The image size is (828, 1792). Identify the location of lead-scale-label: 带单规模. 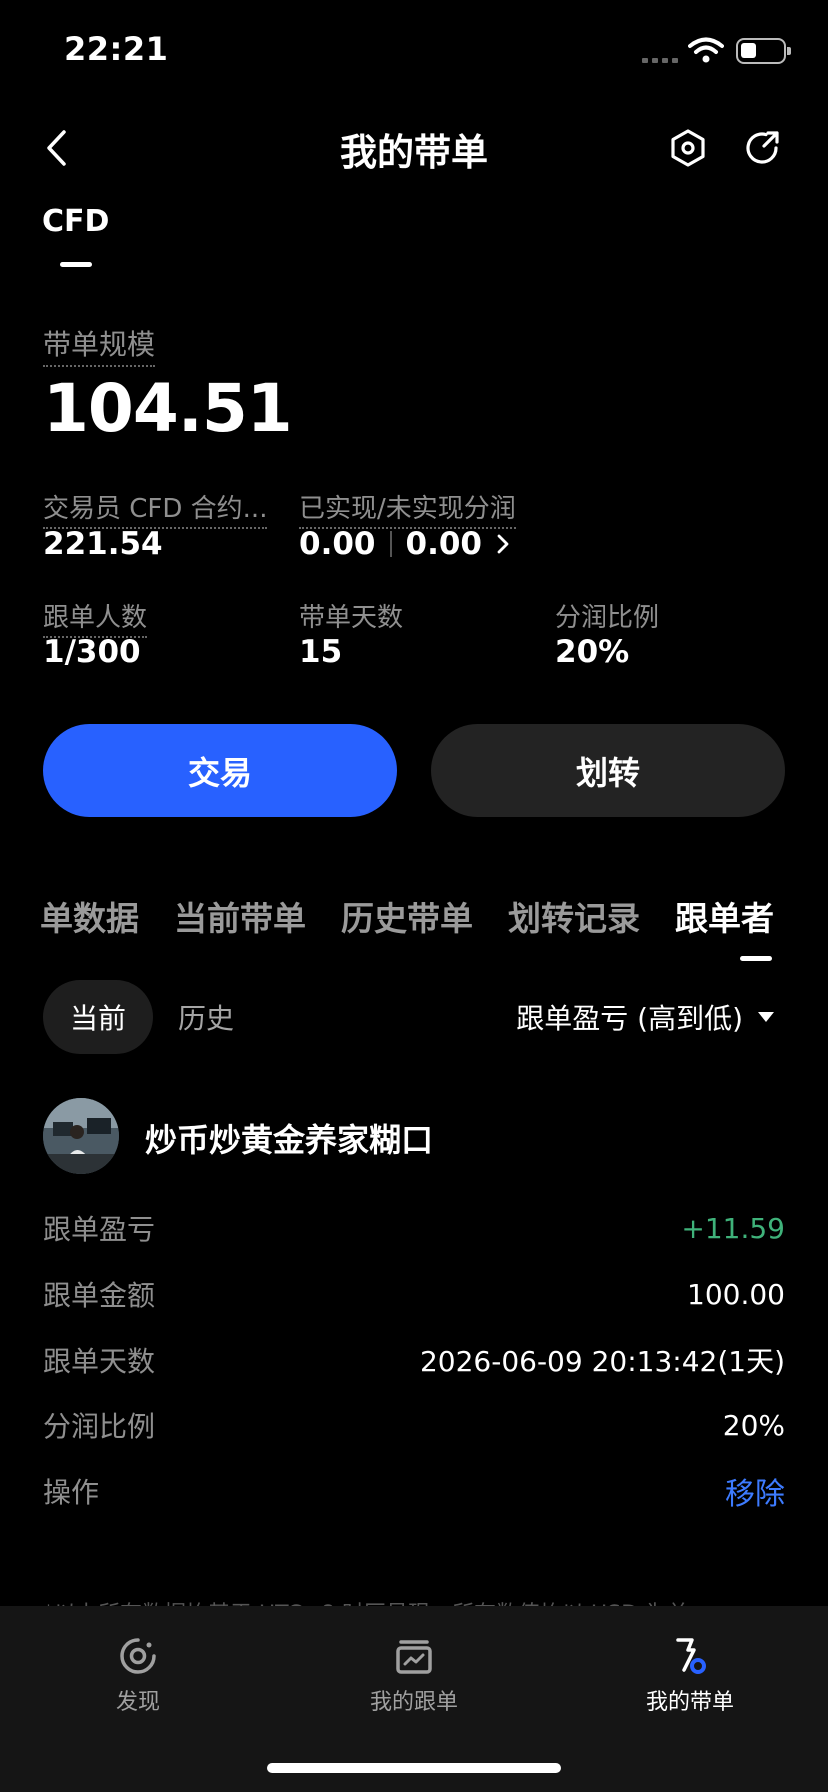
(99, 345).